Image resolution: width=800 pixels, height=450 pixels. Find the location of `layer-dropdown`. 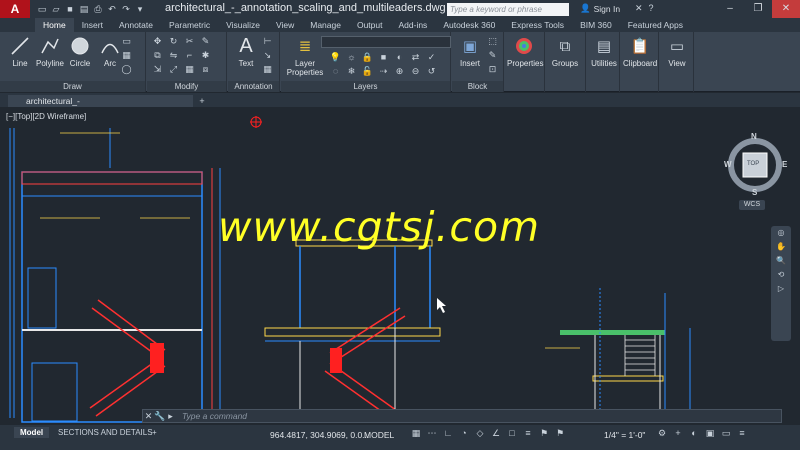

layer-dropdown is located at coordinates (386, 42).